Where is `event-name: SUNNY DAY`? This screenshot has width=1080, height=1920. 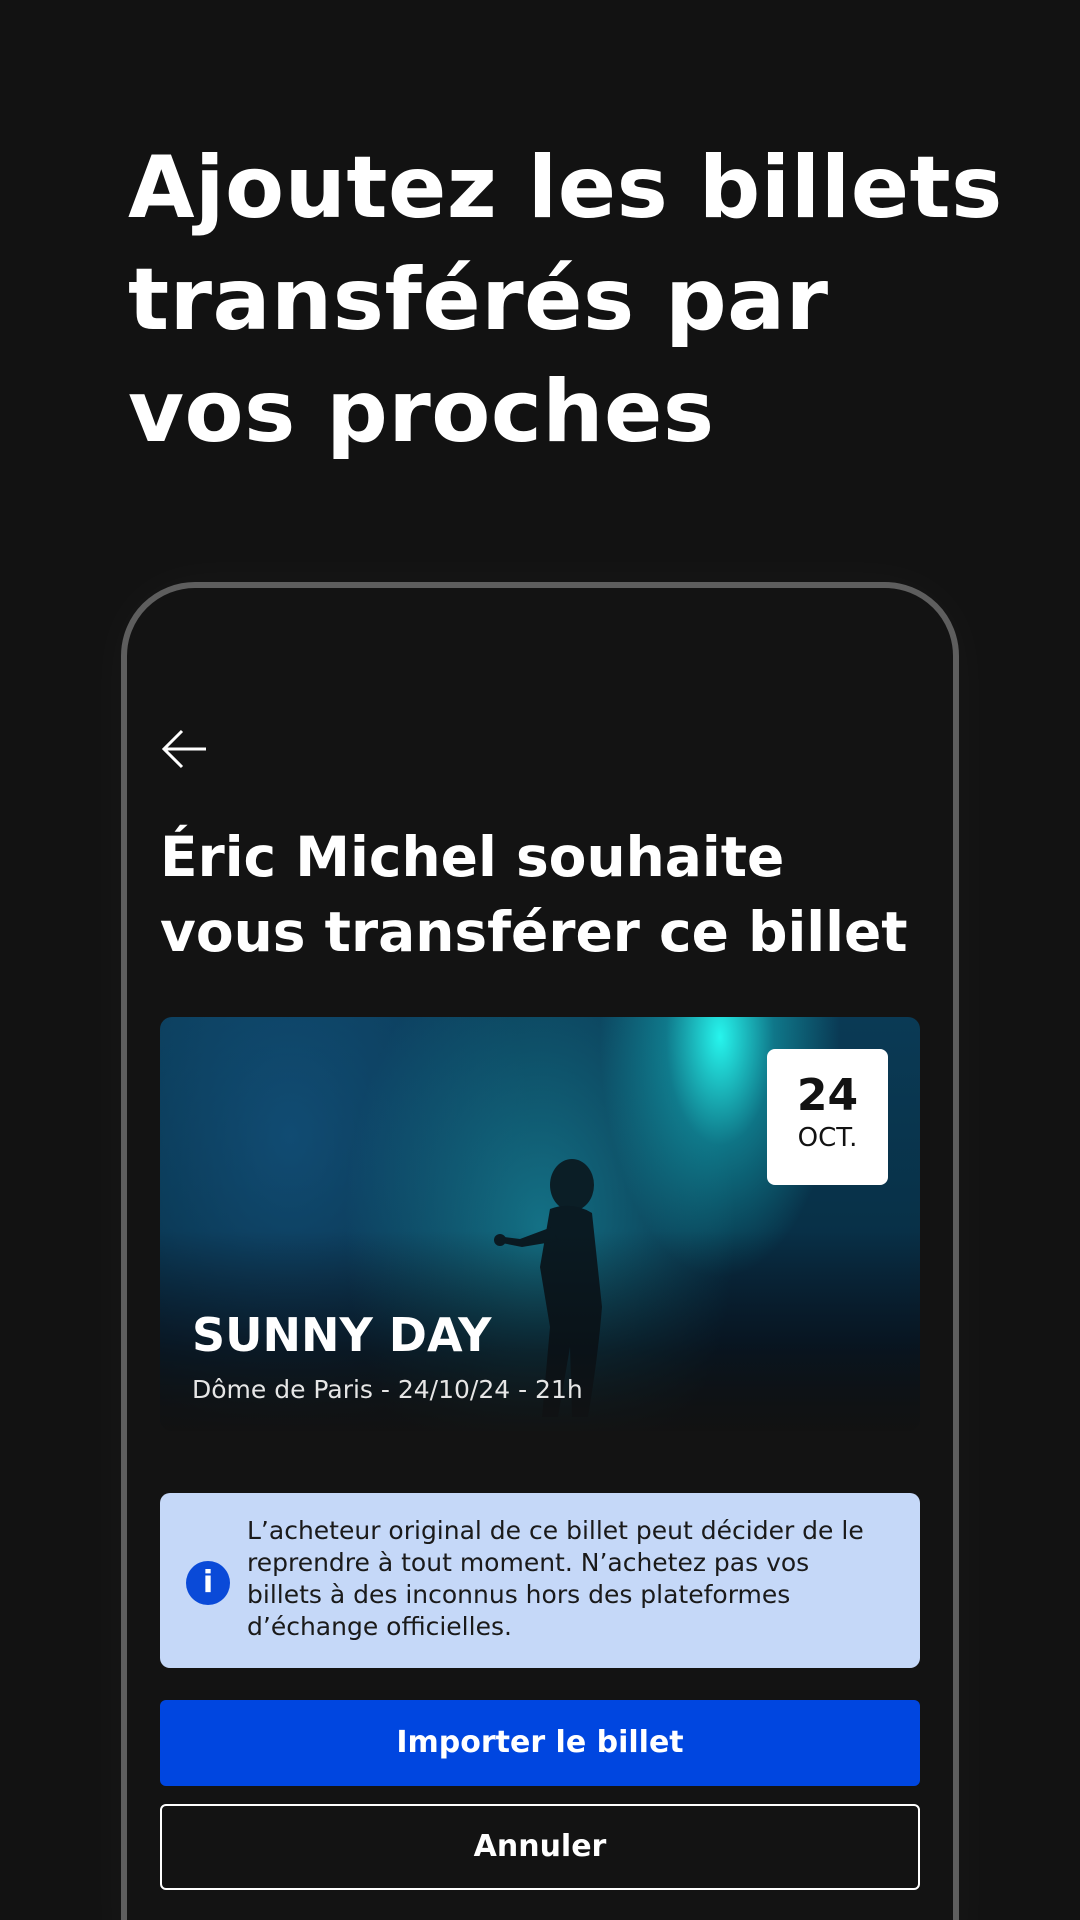
event-name: SUNNY DAY is located at coordinates (342, 1335).